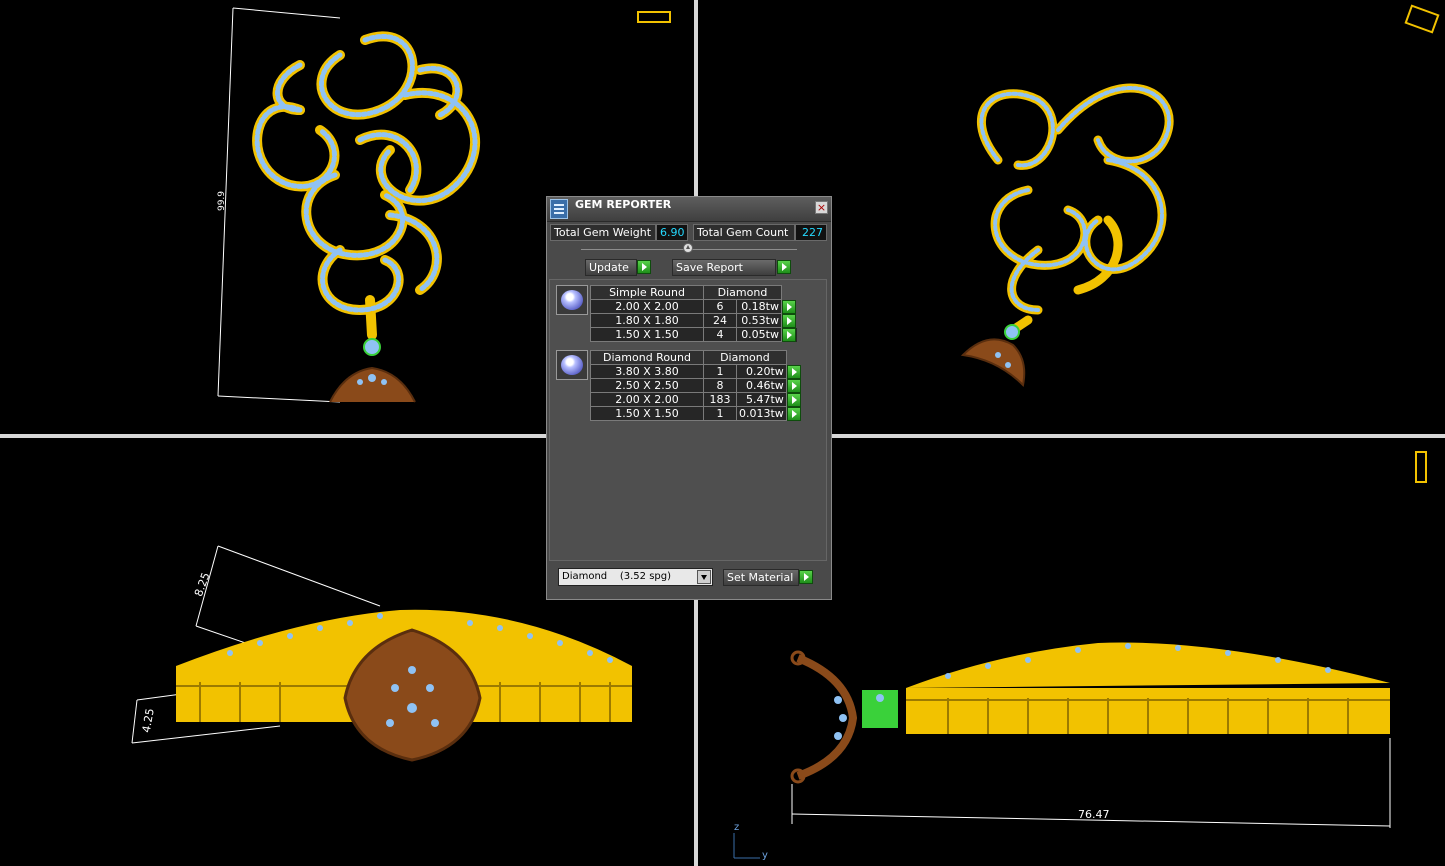 The image size is (1445, 866). I want to click on length-dimension-label: 76.47, so click(1094, 814).